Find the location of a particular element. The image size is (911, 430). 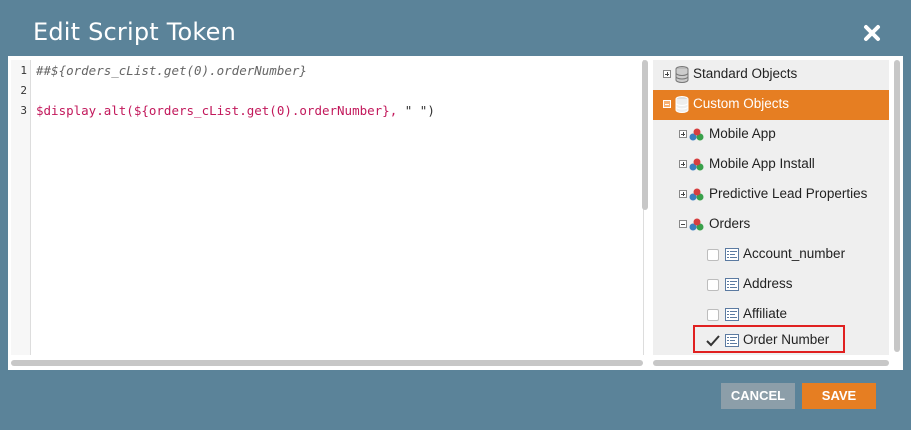

tree-item-custom-objects: Custom Objects is located at coordinates (771, 105).